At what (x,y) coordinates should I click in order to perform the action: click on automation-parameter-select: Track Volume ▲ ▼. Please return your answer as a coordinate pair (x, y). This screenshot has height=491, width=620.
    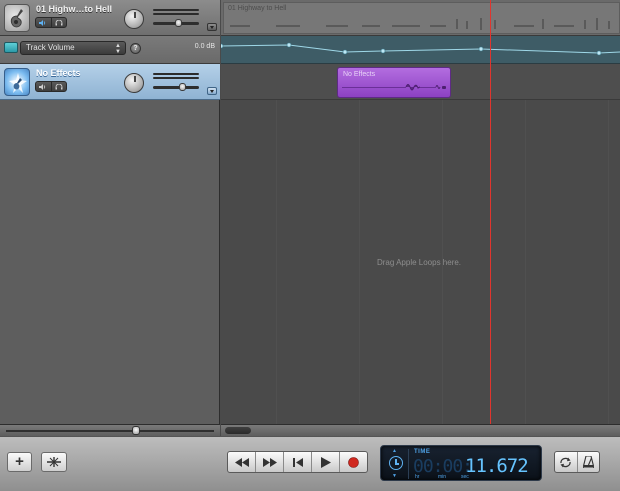
    Looking at the image, I should click on (73, 48).